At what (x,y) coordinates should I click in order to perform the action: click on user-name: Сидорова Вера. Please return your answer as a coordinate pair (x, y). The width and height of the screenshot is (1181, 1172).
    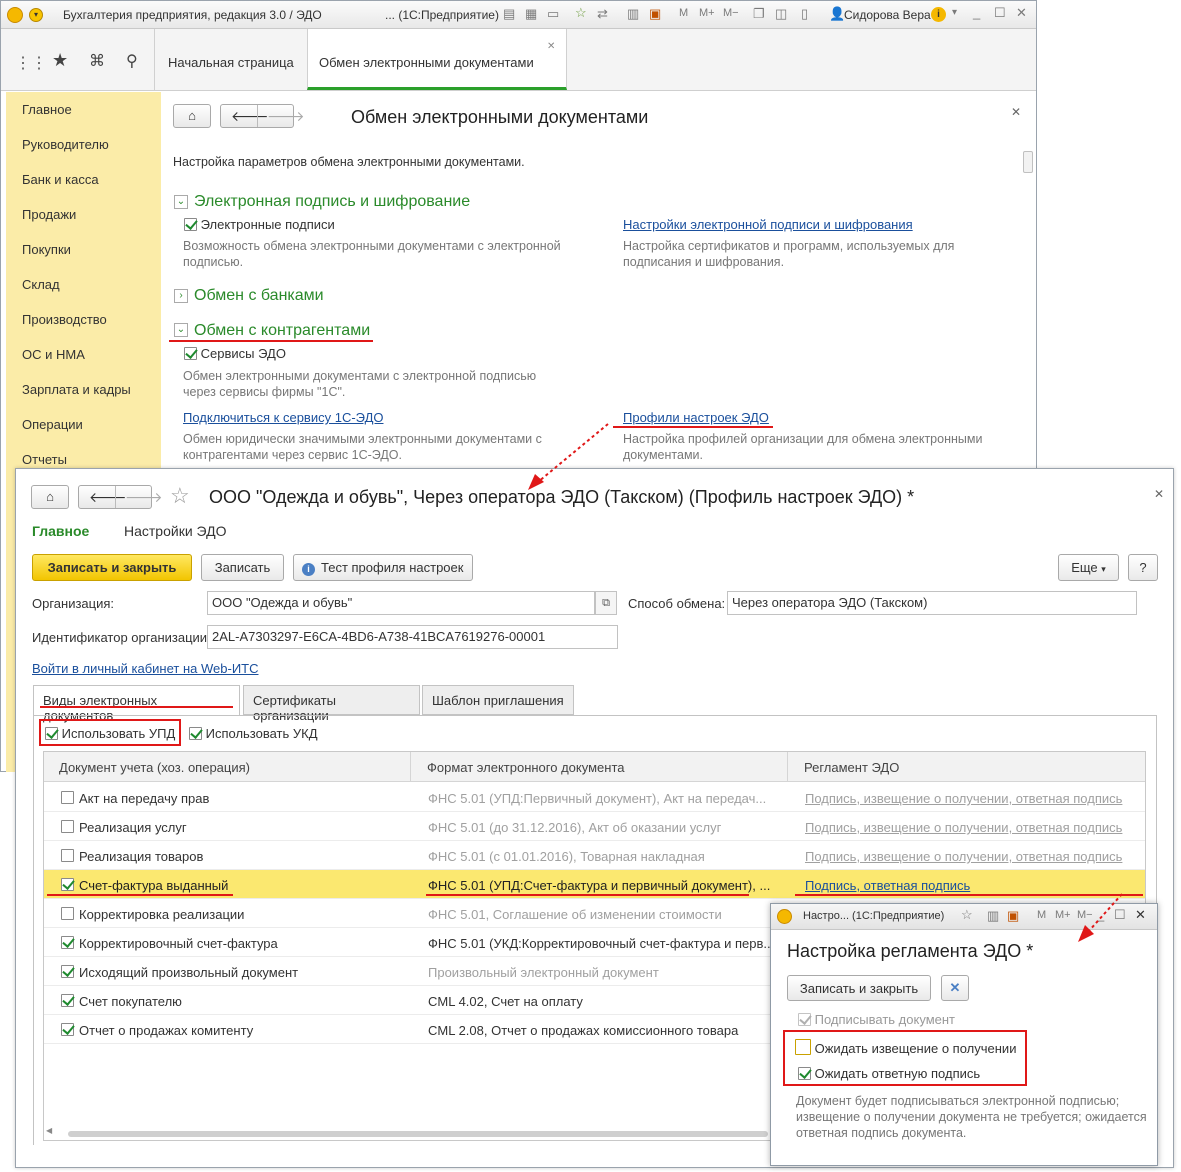
    Looking at the image, I should click on (887, 15).